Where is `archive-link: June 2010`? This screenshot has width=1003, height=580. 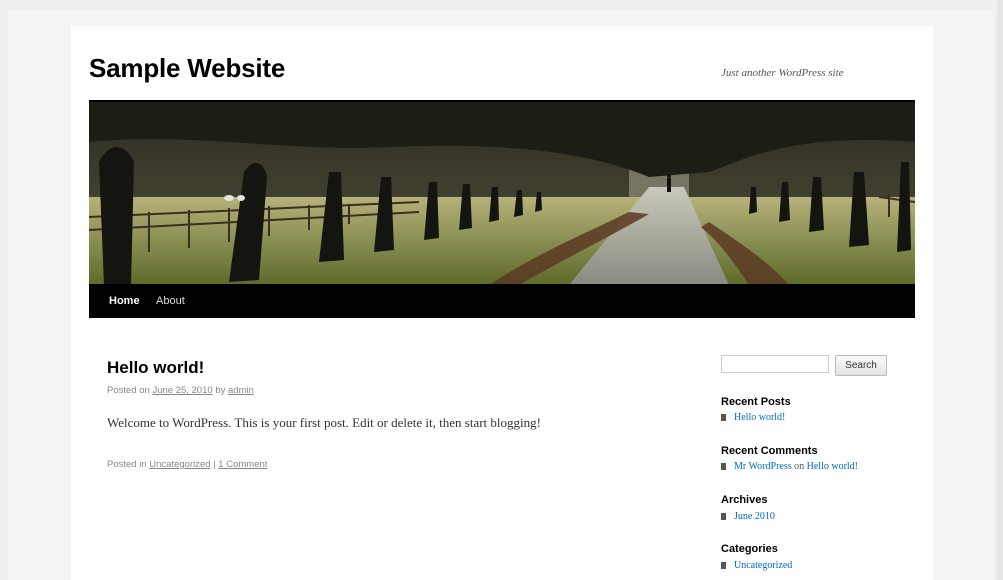
archive-link: June 2010 is located at coordinates (754, 516).